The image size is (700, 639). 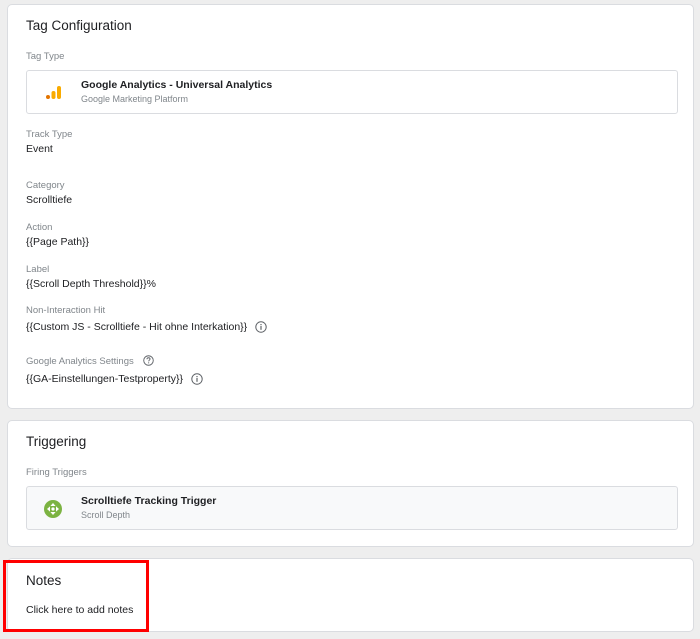 What do you see at coordinates (105, 379) in the screenshot?
I see `ga-settings-value: {{GA-Einstellungen-Testproperty}}` at bounding box center [105, 379].